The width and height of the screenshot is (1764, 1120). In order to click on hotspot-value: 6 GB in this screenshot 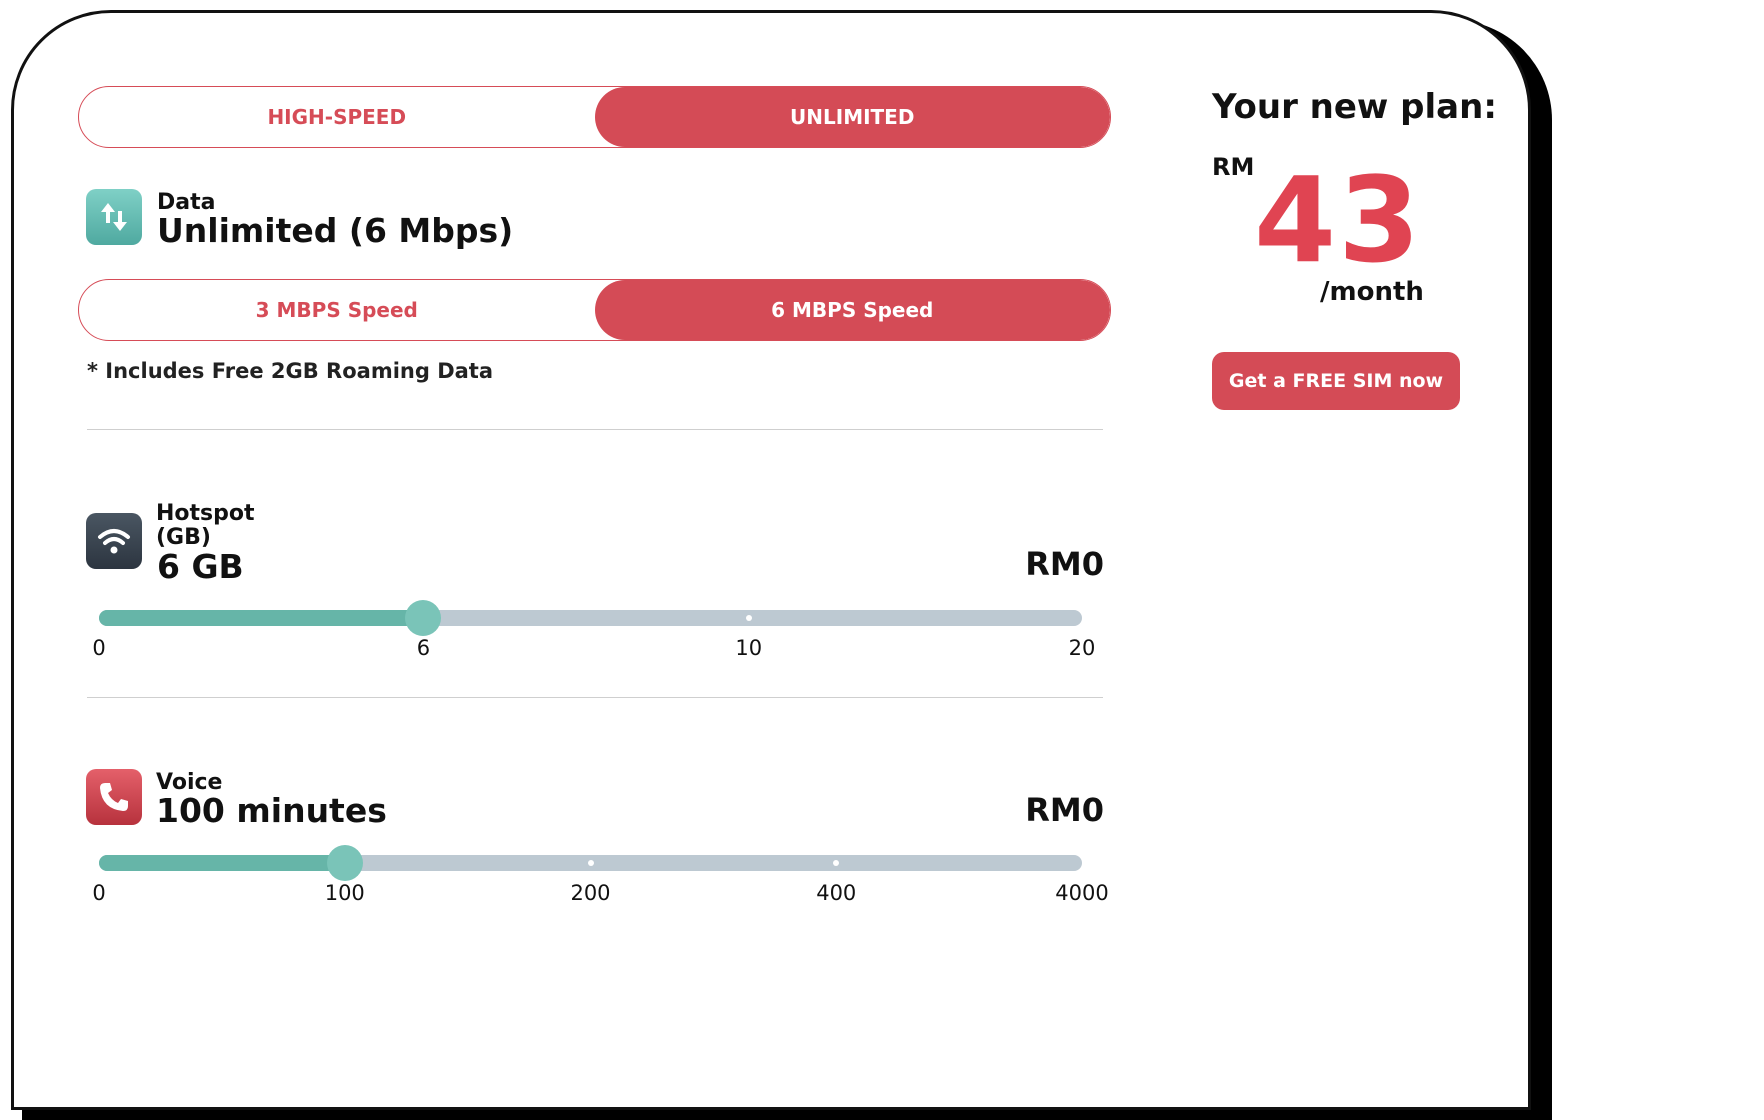, I will do `click(200, 566)`.